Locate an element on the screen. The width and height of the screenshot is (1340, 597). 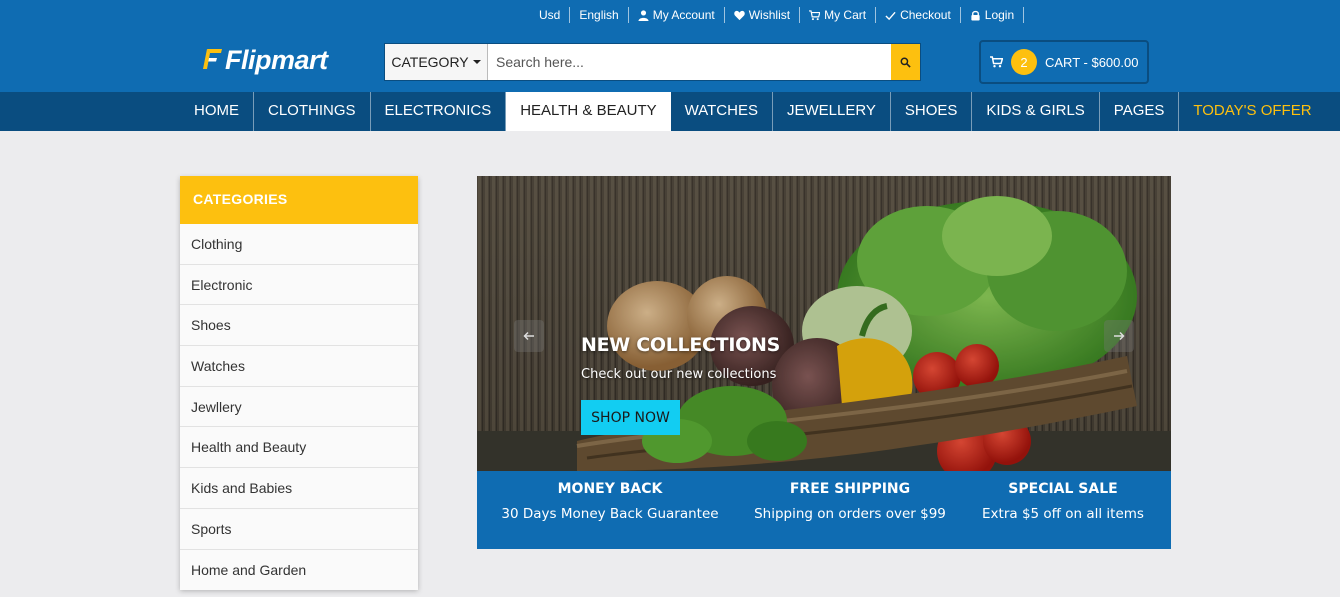
search-button is located at coordinates (905, 62).